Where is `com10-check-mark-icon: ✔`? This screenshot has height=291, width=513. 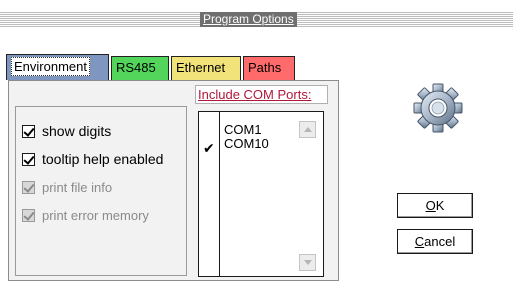
com10-check-mark-icon: ✔ is located at coordinates (209, 148).